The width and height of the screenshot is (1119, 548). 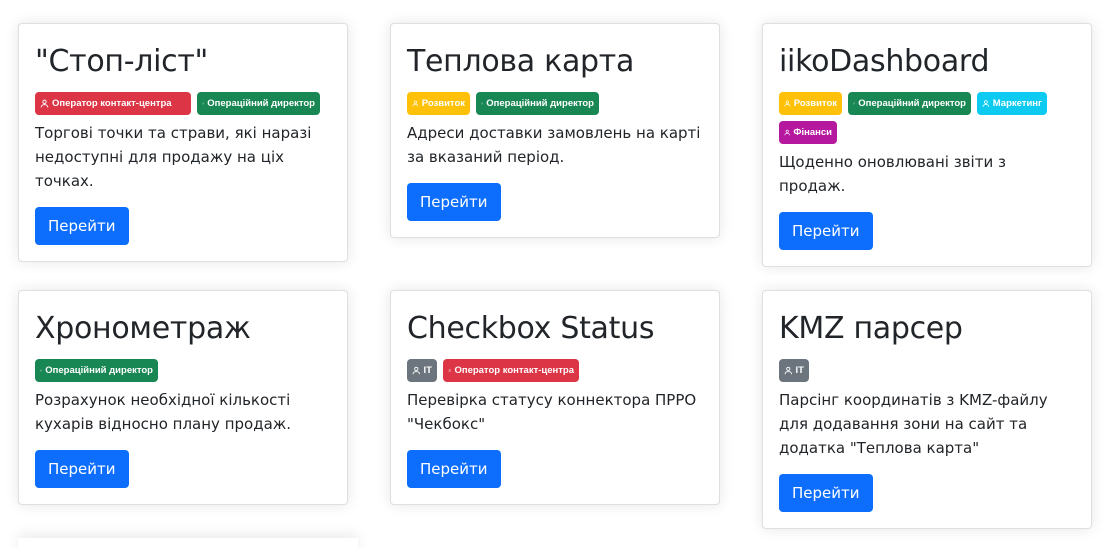 What do you see at coordinates (927, 370) in the screenshot?
I see `badge-list: IT` at bounding box center [927, 370].